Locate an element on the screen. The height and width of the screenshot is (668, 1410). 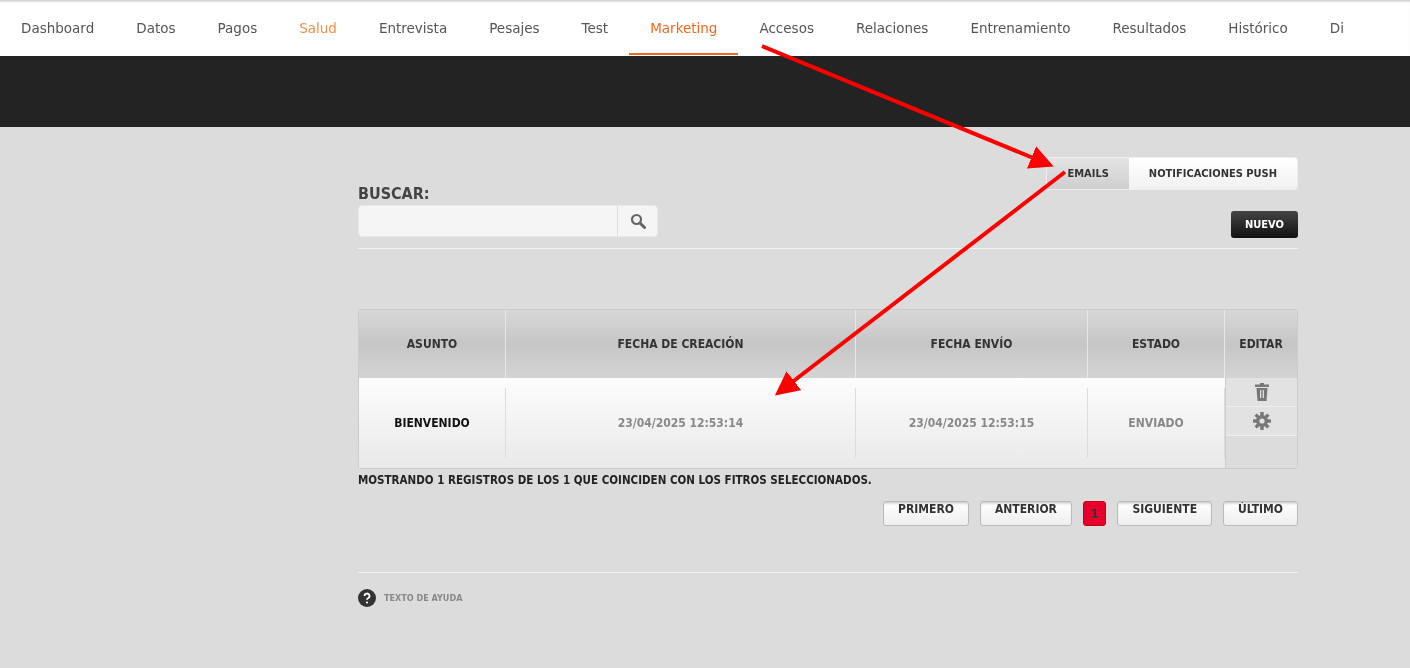
search-label: BUSCAR: is located at coordinates (394, 193).